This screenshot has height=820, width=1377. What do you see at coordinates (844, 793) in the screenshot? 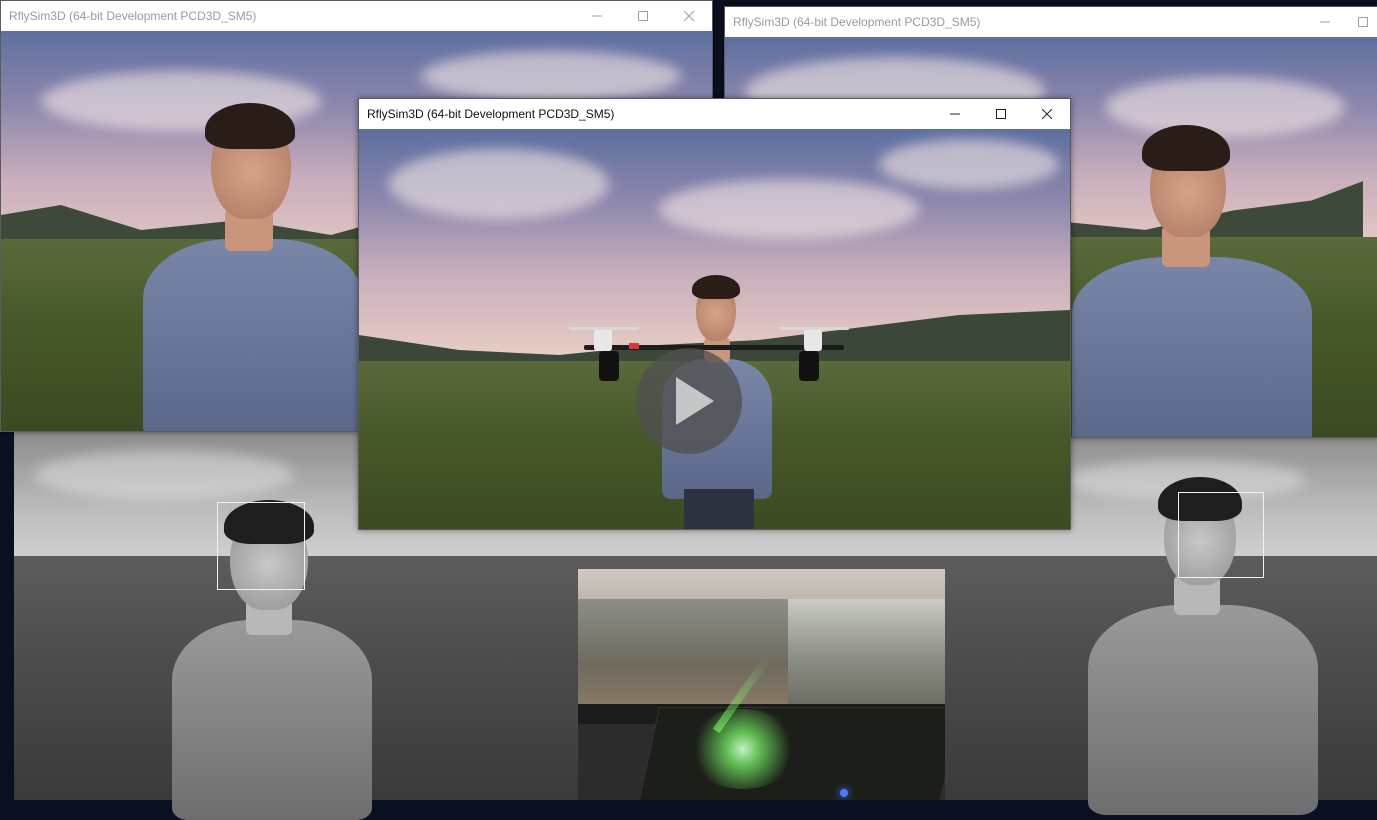
I see `led-blue` at bounding box center [844, 793].